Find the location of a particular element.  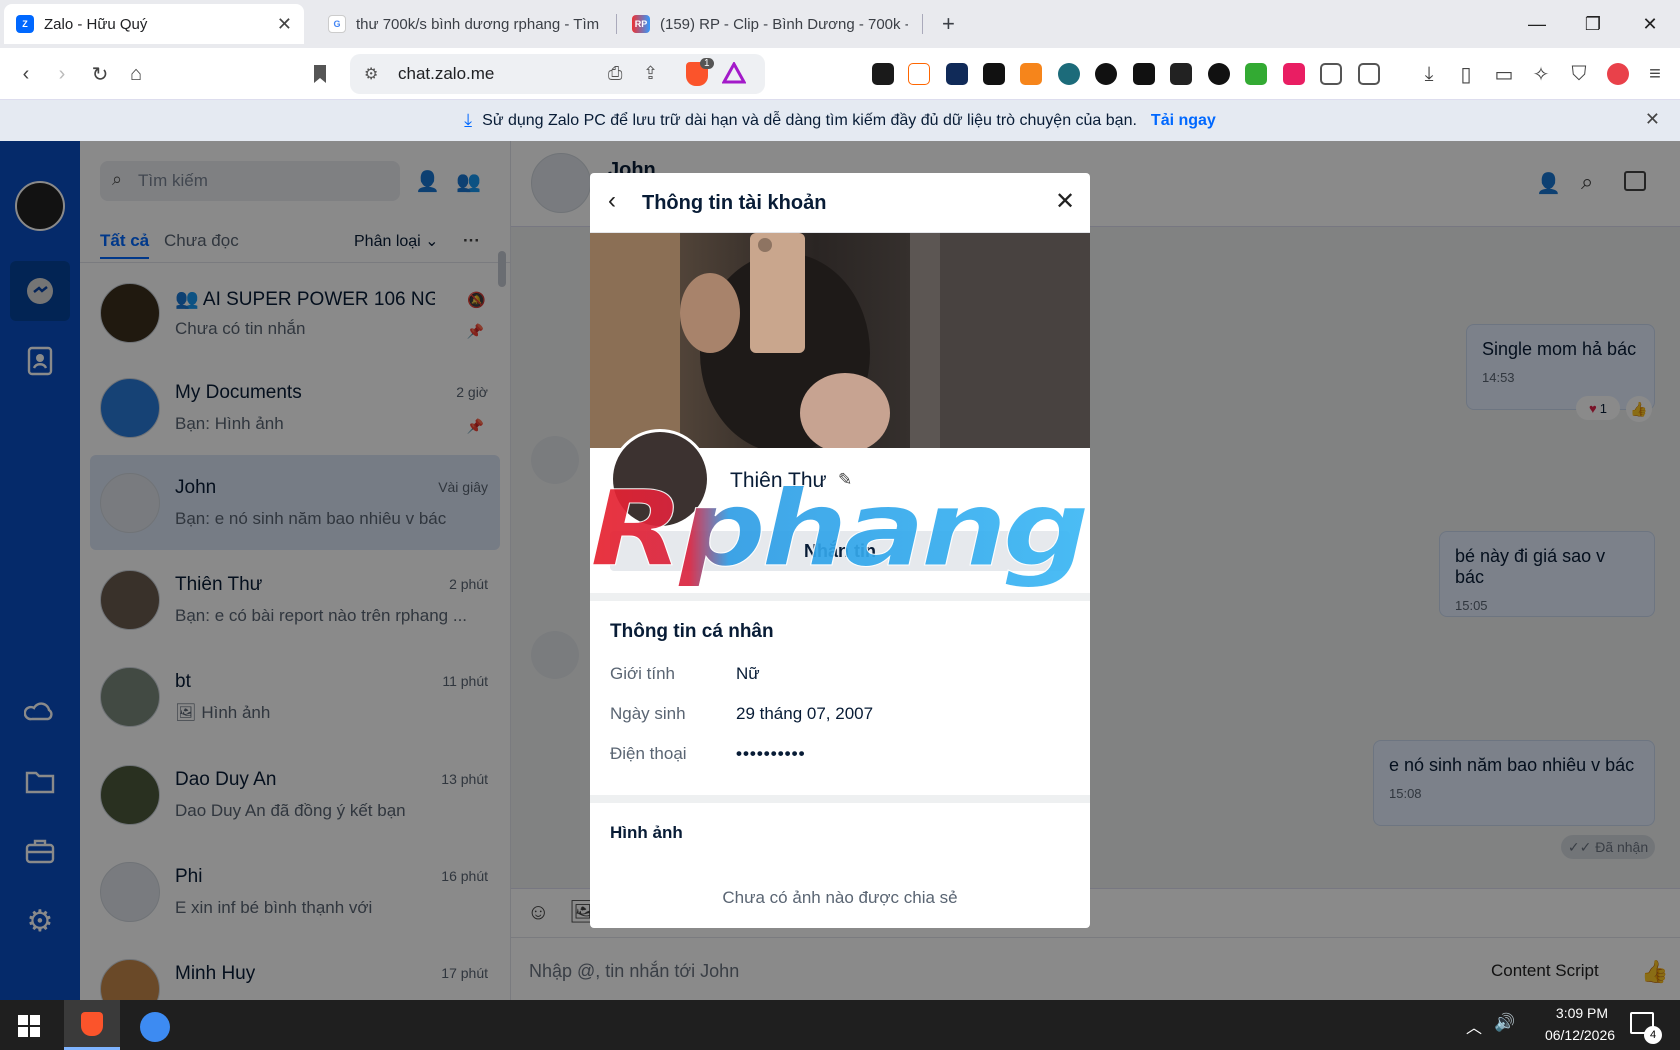

notification-count: 4 is located at coordinates (1653, 1035).